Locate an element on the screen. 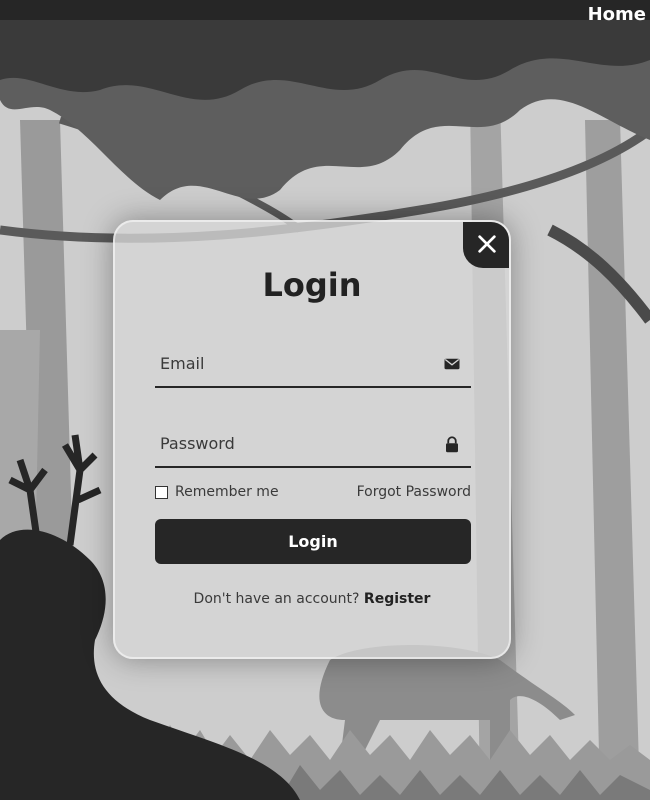  email-field-wrapper is located at coordinates (313, 364).